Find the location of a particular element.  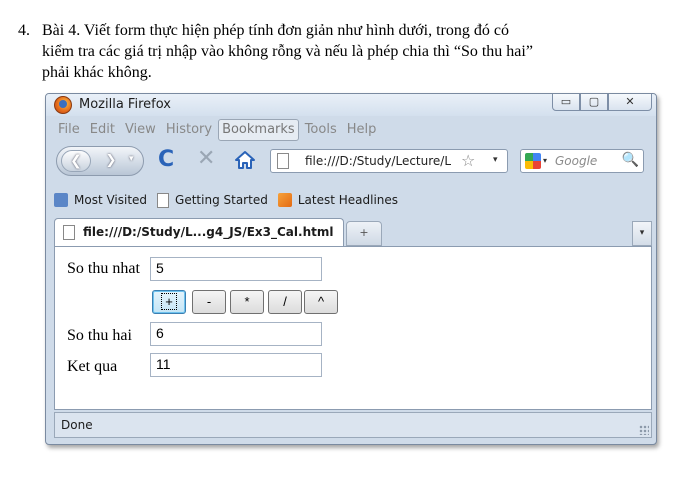

minimize-button: ▭ is located at coordinates (566, 102).